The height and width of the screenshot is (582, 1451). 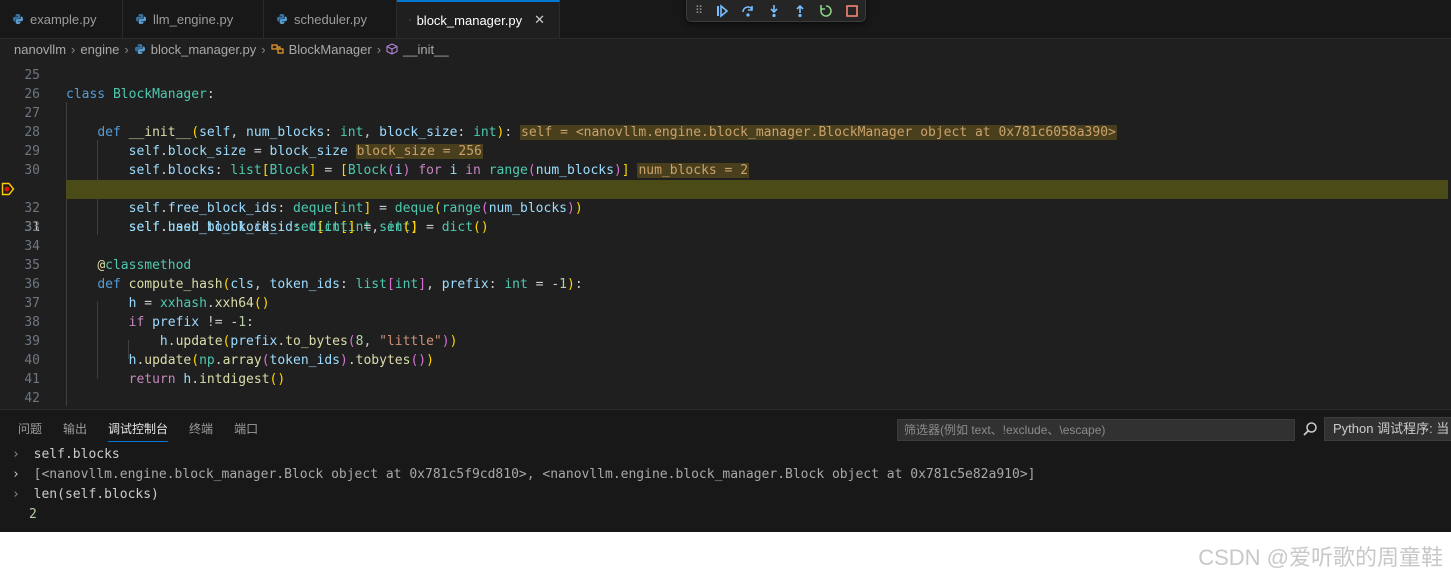 What do you see at coordinates (725, 303) in the screenshot?
I see `code-line: 37 h = xxhash.xxh64()` at bounding box center [725, 303].